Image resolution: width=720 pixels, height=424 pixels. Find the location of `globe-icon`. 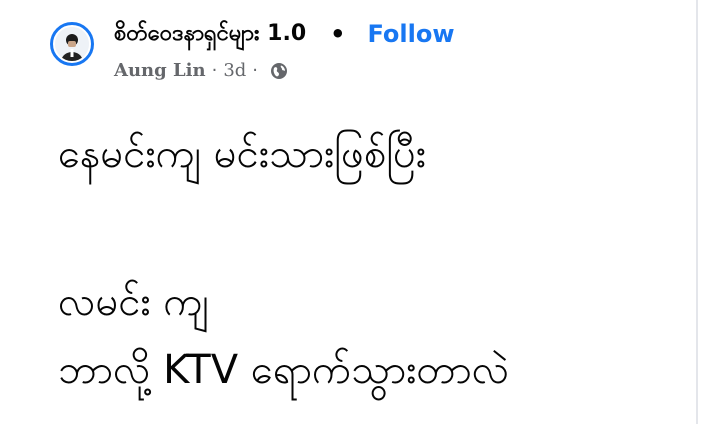

globe-icon is located at coordinates (279, 71).